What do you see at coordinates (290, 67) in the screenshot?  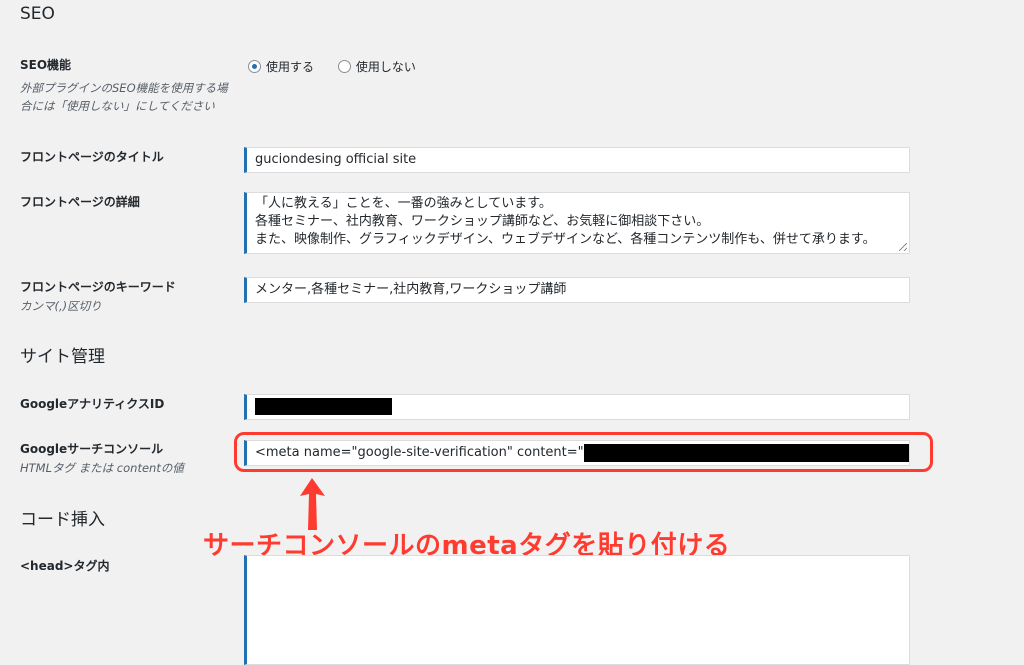 I see `radio-use-label: 使用する` at bounding box center [290, 67].